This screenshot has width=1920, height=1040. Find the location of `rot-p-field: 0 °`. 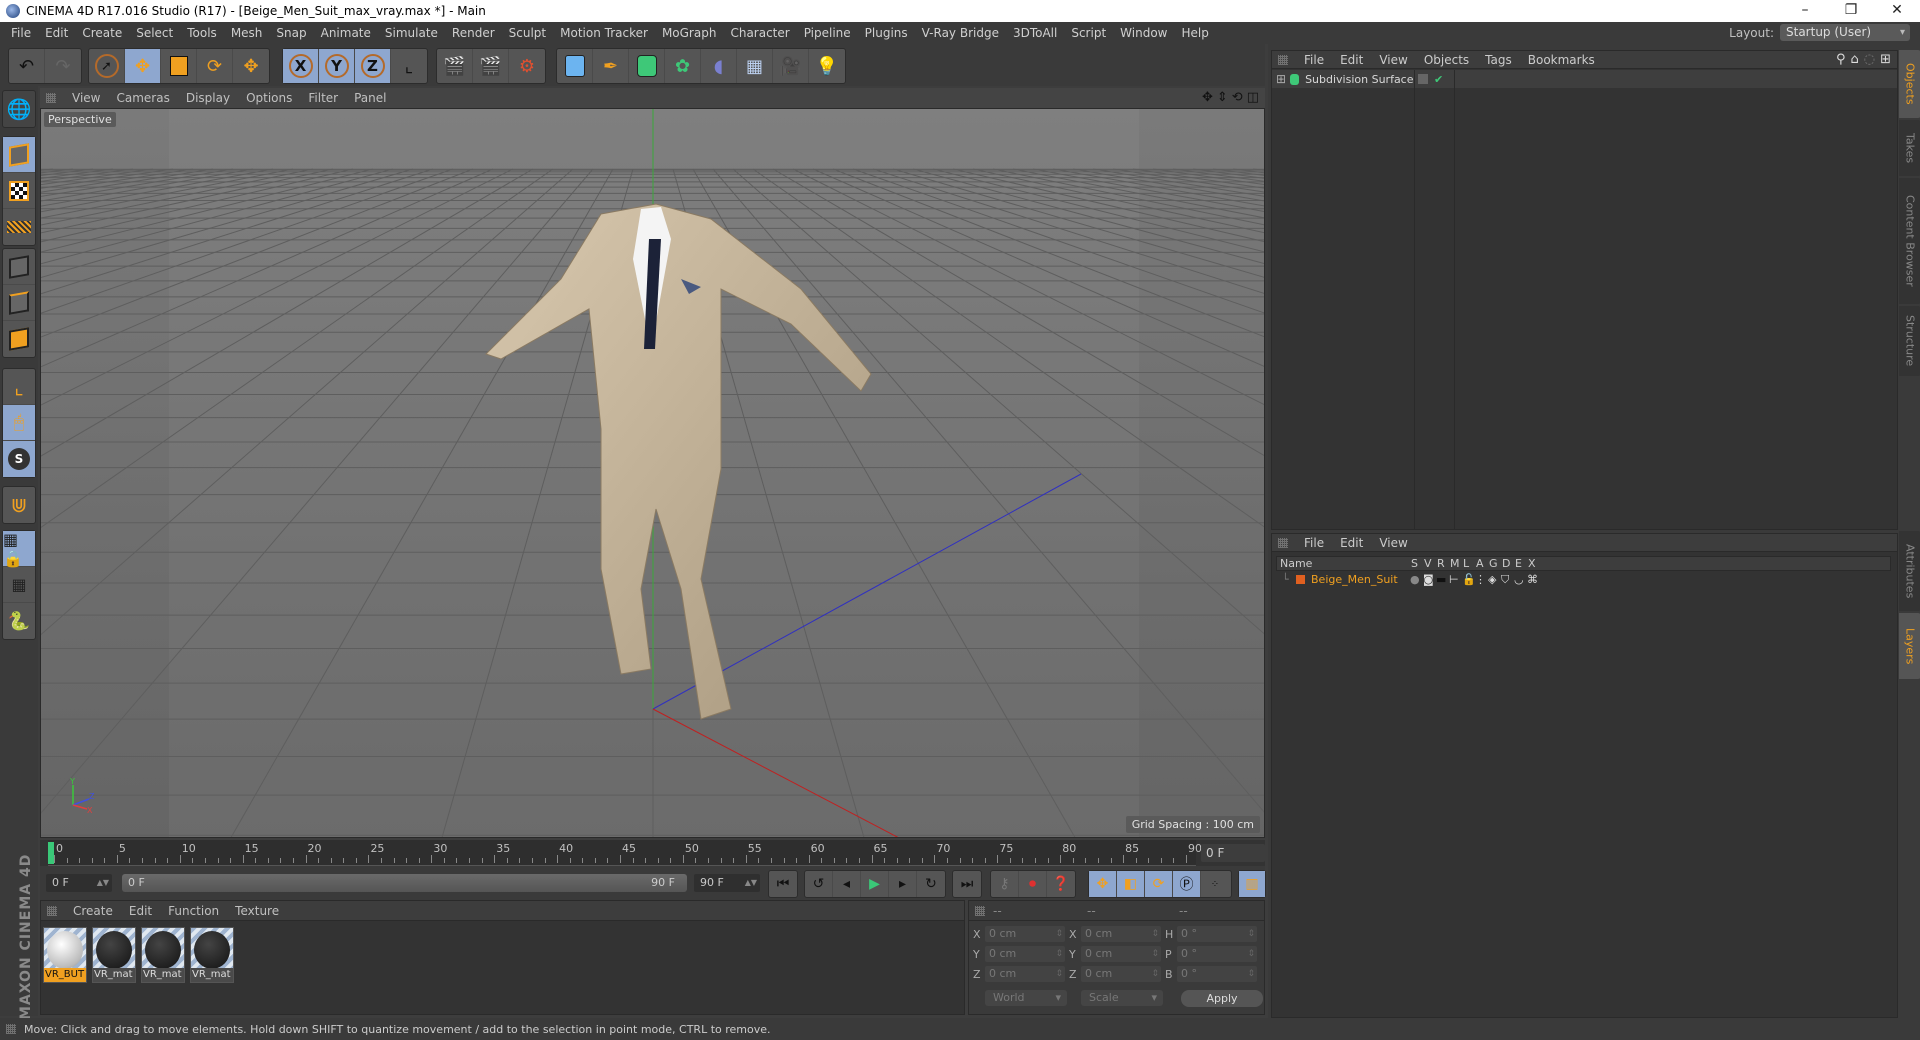

rot-p-field: 0 ° is located at coordinates (1217, 954).